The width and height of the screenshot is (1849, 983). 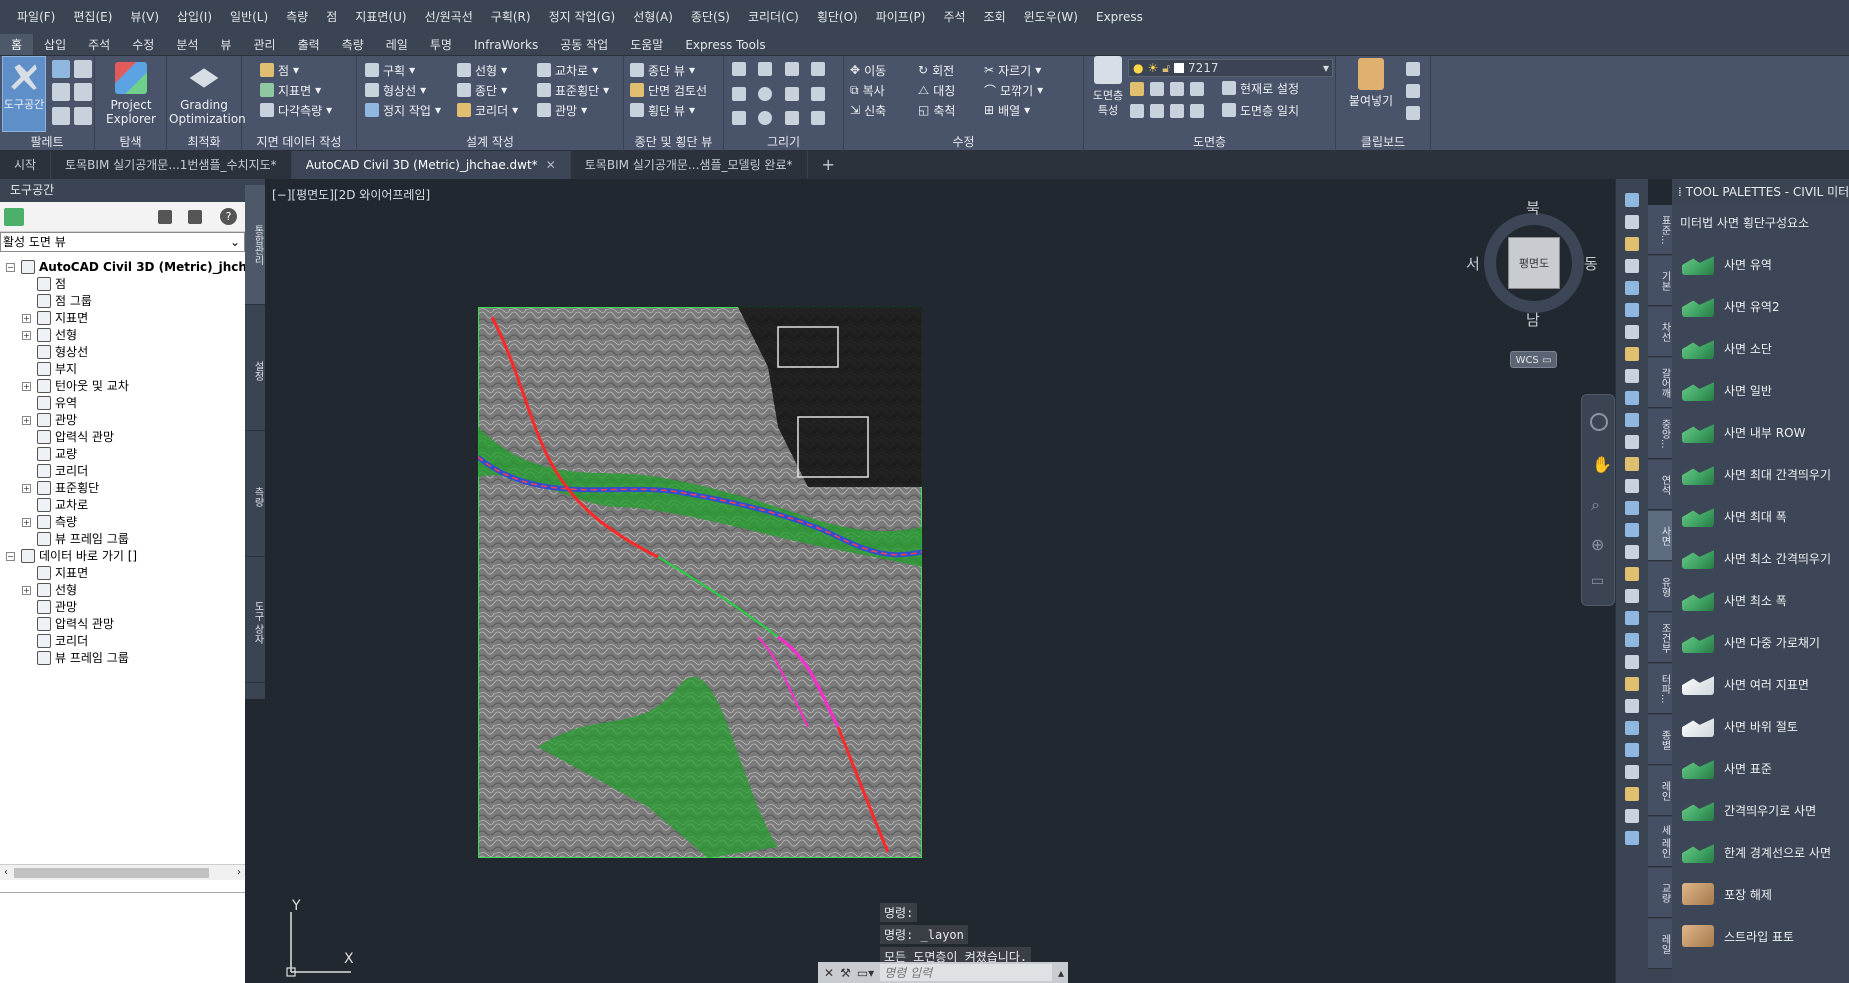 I want to click on steering-wheel-icon, so click(x=1599, y=422).